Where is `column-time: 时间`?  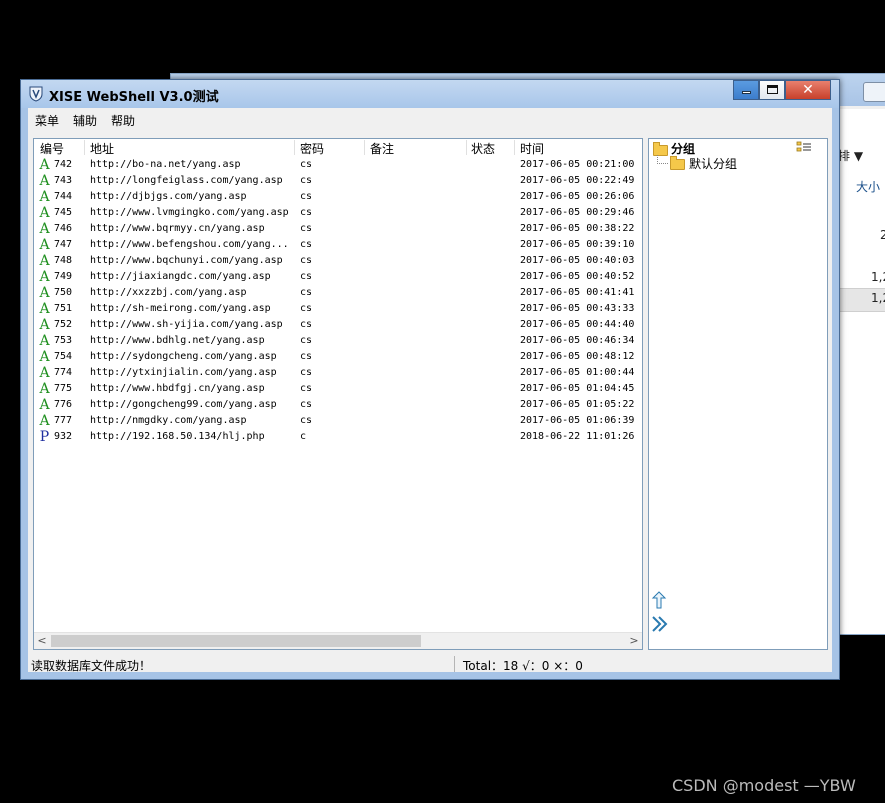
column-time: 时间 is located at coordinates (532, 148).